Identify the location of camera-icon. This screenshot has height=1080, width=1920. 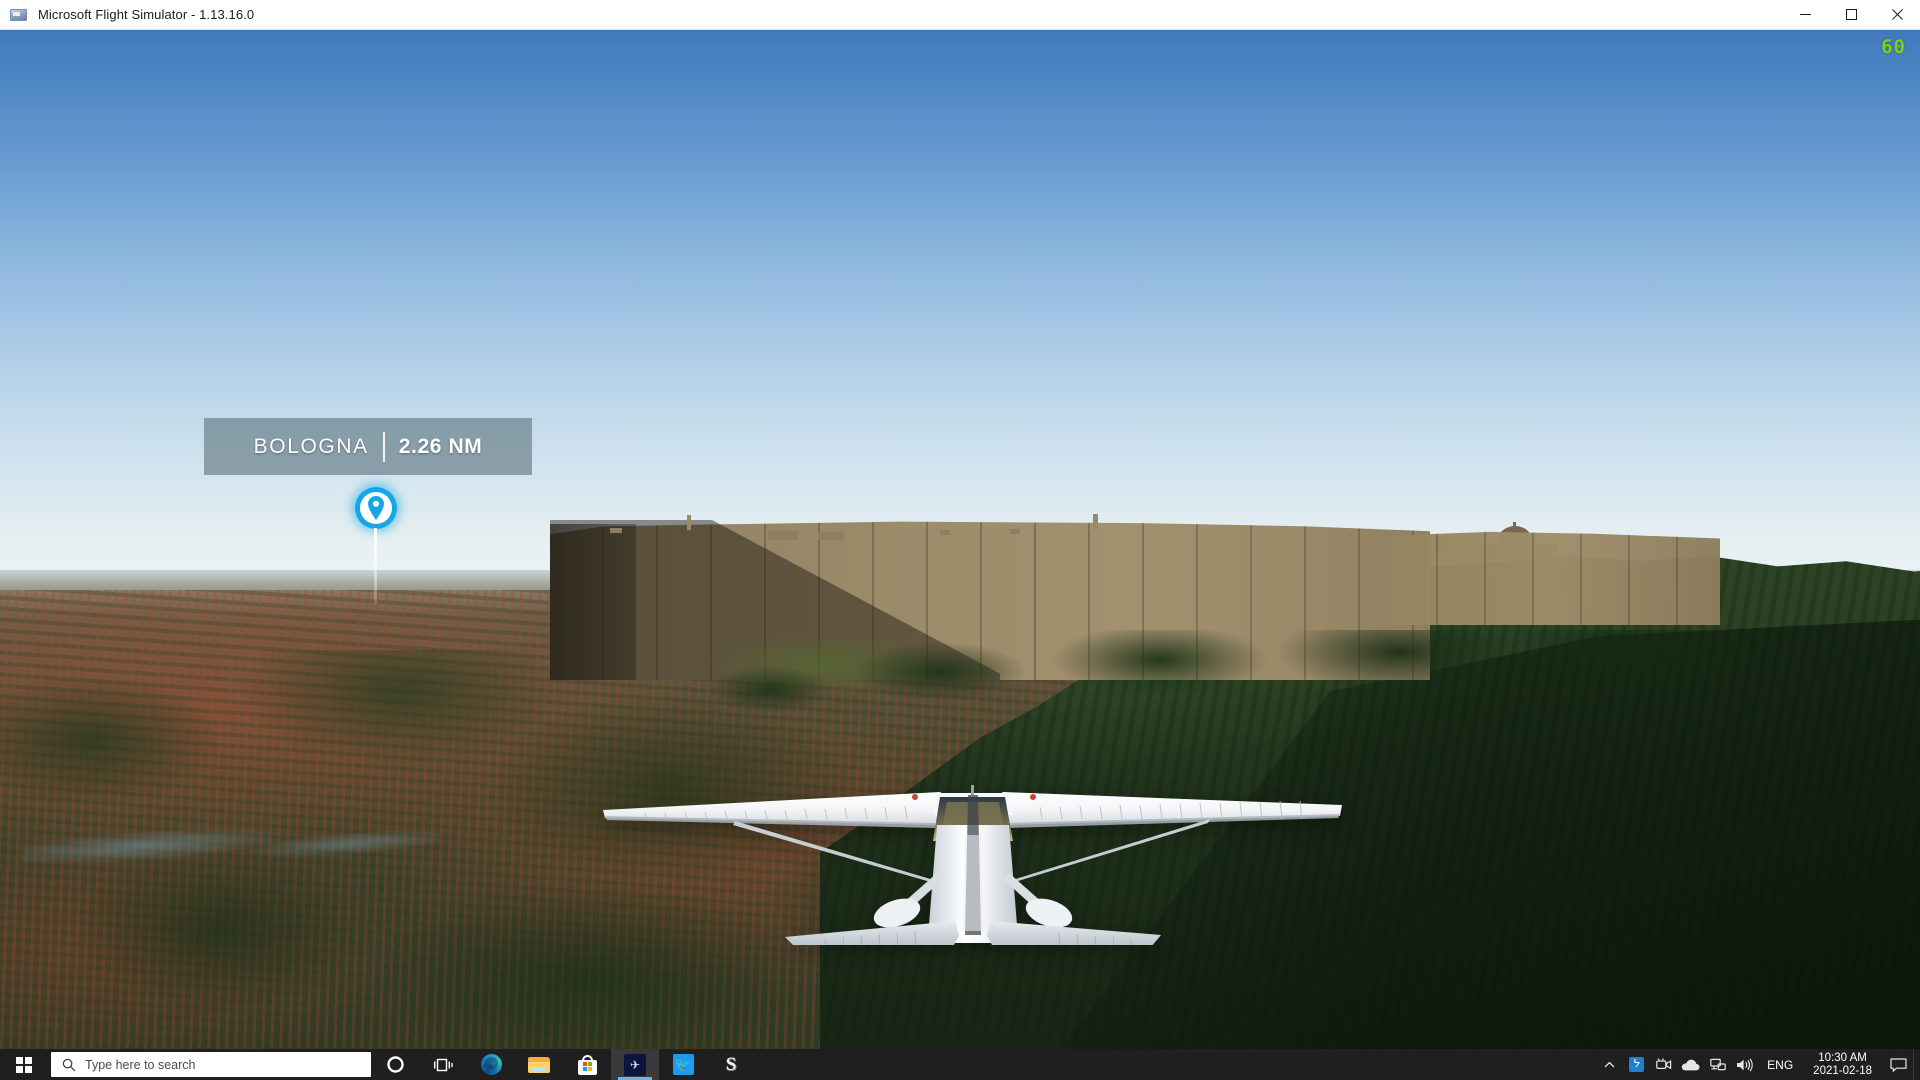
(1663, 1064).